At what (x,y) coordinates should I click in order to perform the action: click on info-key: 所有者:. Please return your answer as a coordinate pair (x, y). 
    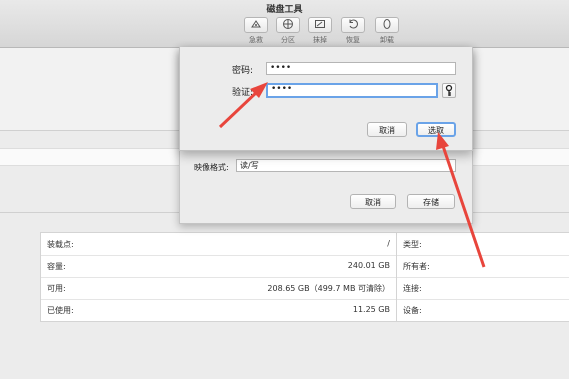
    Looking at the image, I should click on (416, 266).